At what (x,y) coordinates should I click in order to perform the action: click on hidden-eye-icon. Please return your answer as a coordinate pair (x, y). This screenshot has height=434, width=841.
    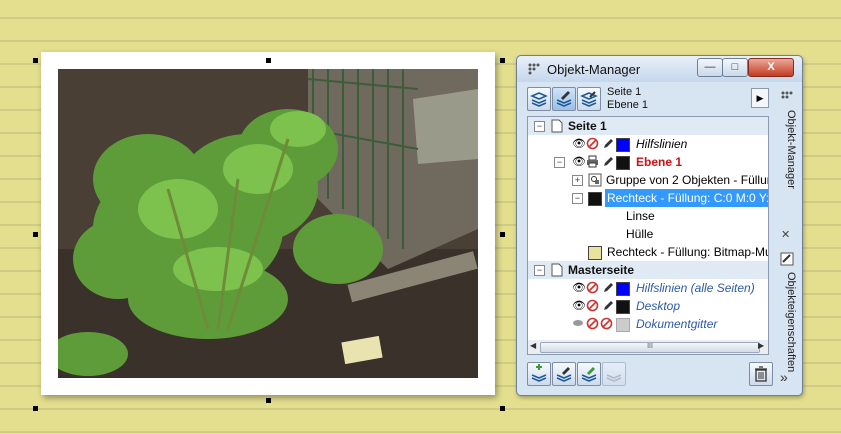
    Looking at the image, I should click on (578, 323).